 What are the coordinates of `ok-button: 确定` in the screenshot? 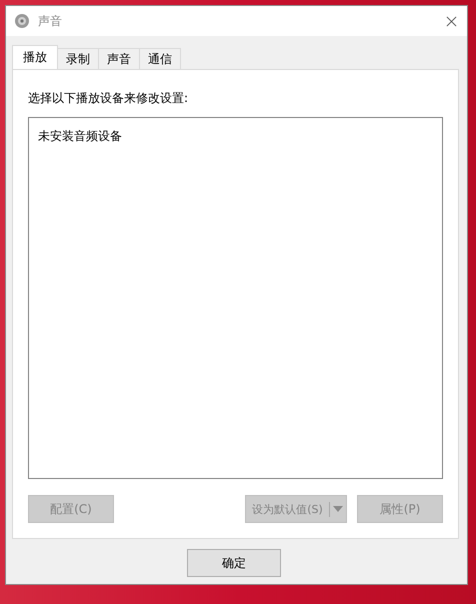 It's located at (234, 563).